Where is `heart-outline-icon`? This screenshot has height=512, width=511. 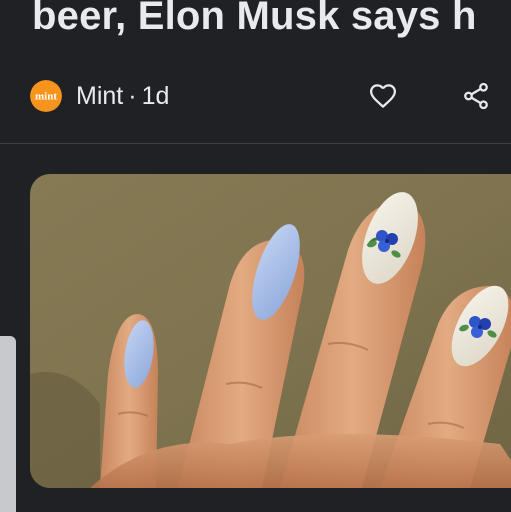
heart-outline-icon is located at coordinates (383, 96).